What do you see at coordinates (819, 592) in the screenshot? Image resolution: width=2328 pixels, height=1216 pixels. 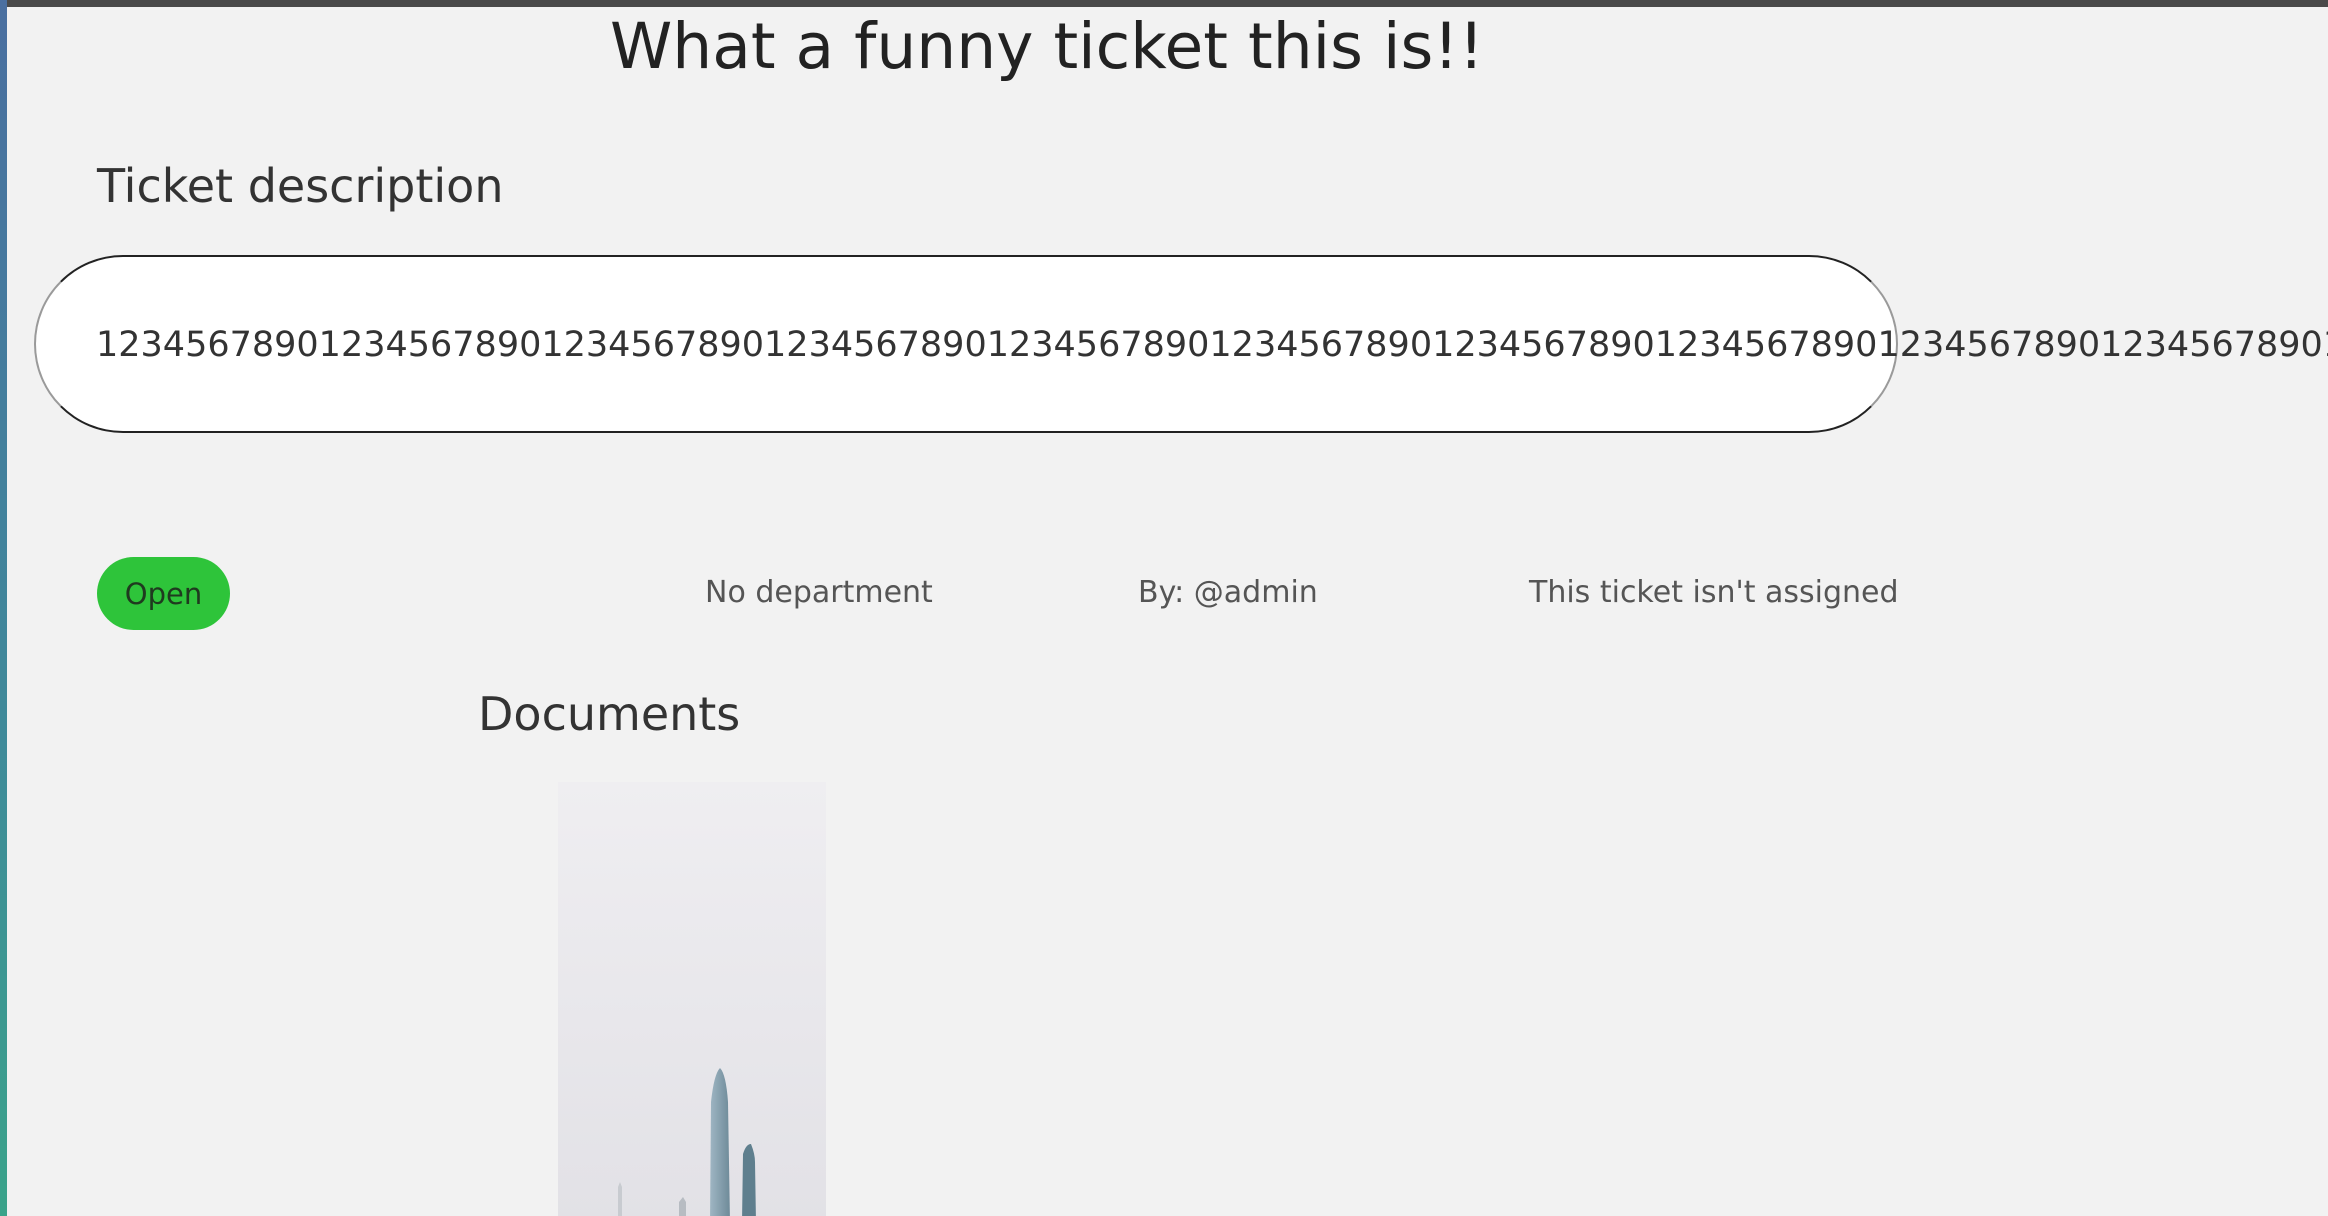 I see `department-label: No department` at bounding box center [819, 592].